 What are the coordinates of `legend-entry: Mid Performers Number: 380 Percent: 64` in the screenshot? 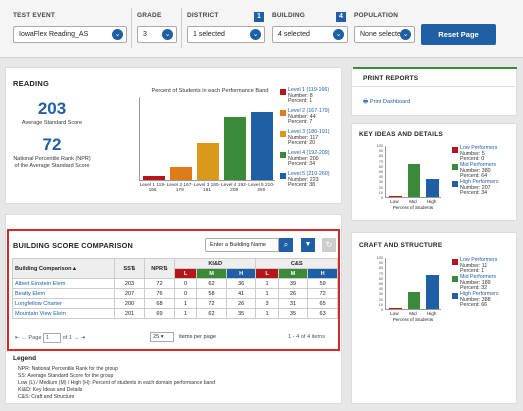 It's located at (478, 171).